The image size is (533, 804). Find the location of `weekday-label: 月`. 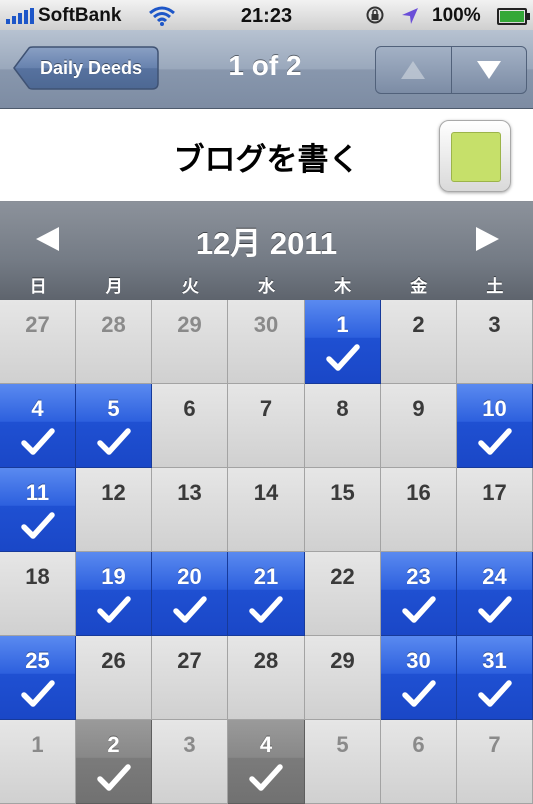

weekday-label: 月 is located at coordinates (114, 287).